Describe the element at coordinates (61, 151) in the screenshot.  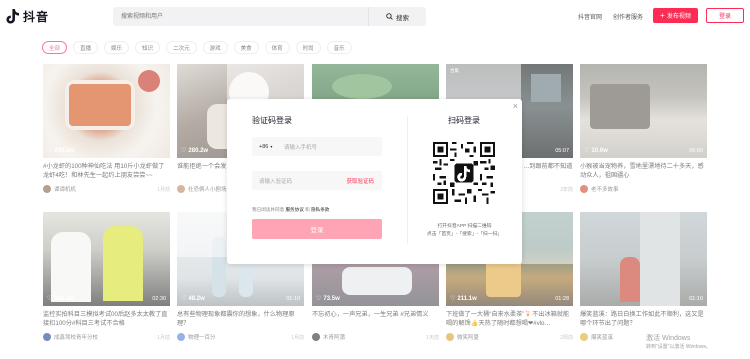
I see `video-likes: ♡ 243.3w` at that location.